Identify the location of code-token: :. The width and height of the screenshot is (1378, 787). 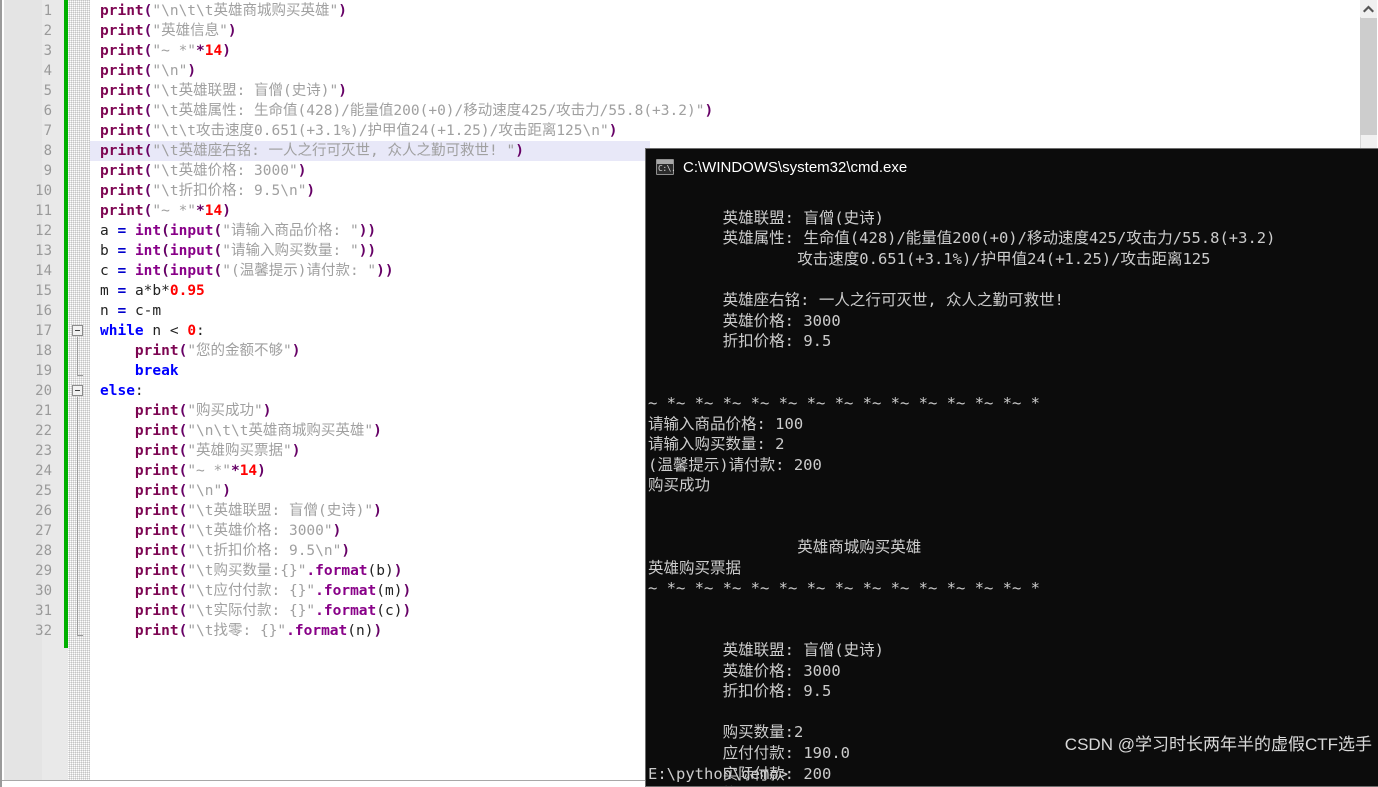
(139, 391).